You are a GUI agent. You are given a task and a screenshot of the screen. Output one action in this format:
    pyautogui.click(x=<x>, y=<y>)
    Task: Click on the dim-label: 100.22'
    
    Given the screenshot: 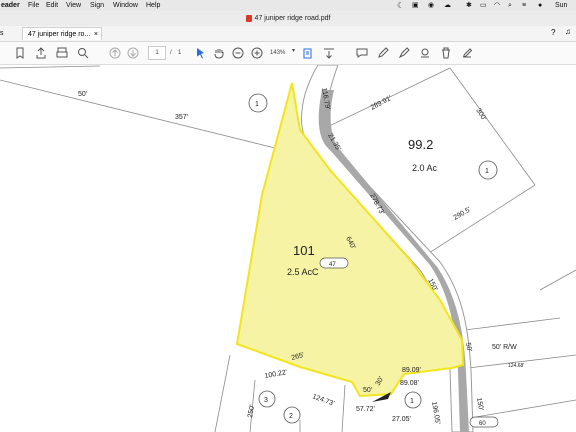 What is the action you would take?
    pyautogui.click(x=276, y=374)
    